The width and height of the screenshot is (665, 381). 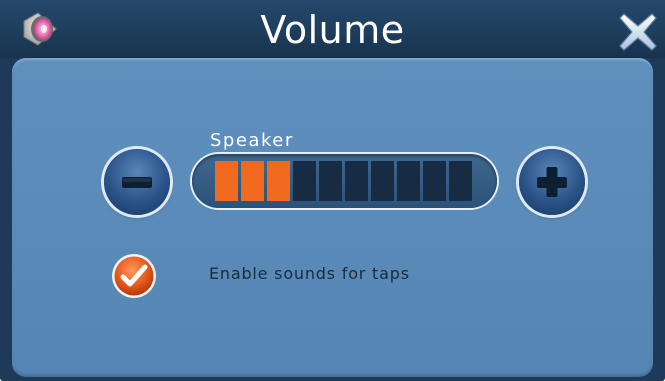 I want to click on window-title: Volume, so click(x=332, y=30).